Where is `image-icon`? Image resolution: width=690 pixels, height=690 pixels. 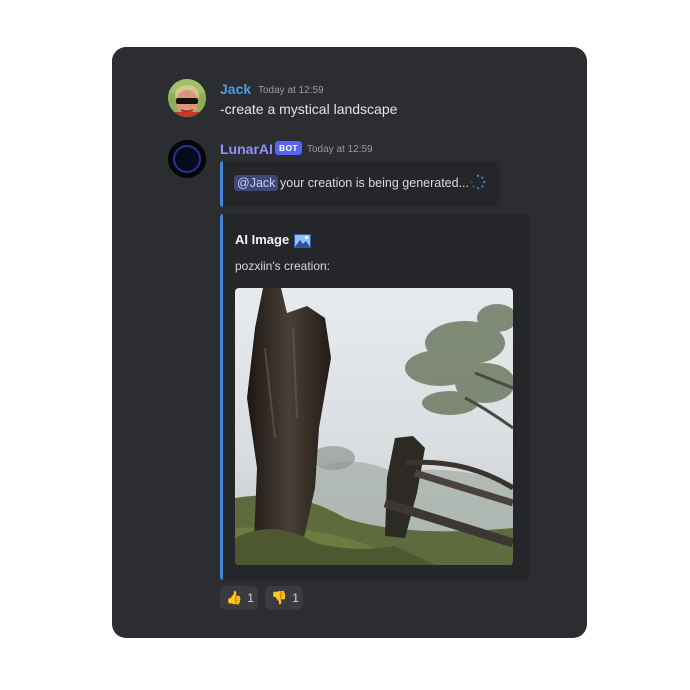
image-icon is located at coordinates (302, 241).